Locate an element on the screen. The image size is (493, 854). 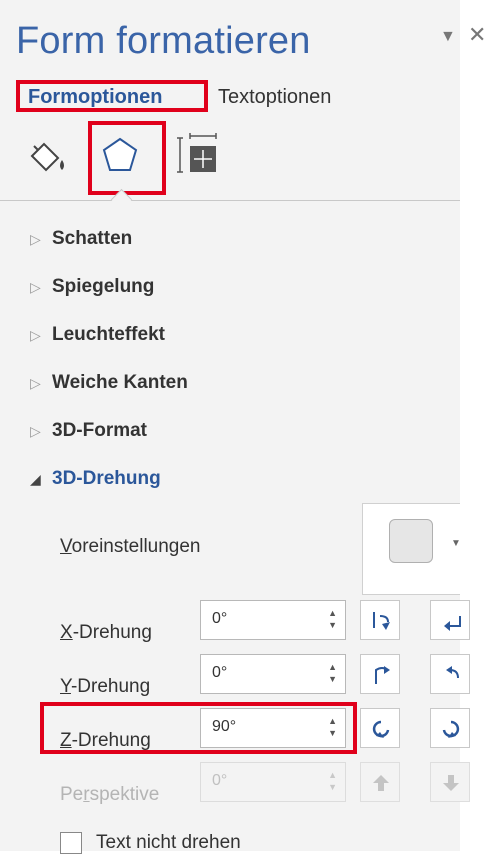
y-rotate-up-button is located at coordinates (380, 674).